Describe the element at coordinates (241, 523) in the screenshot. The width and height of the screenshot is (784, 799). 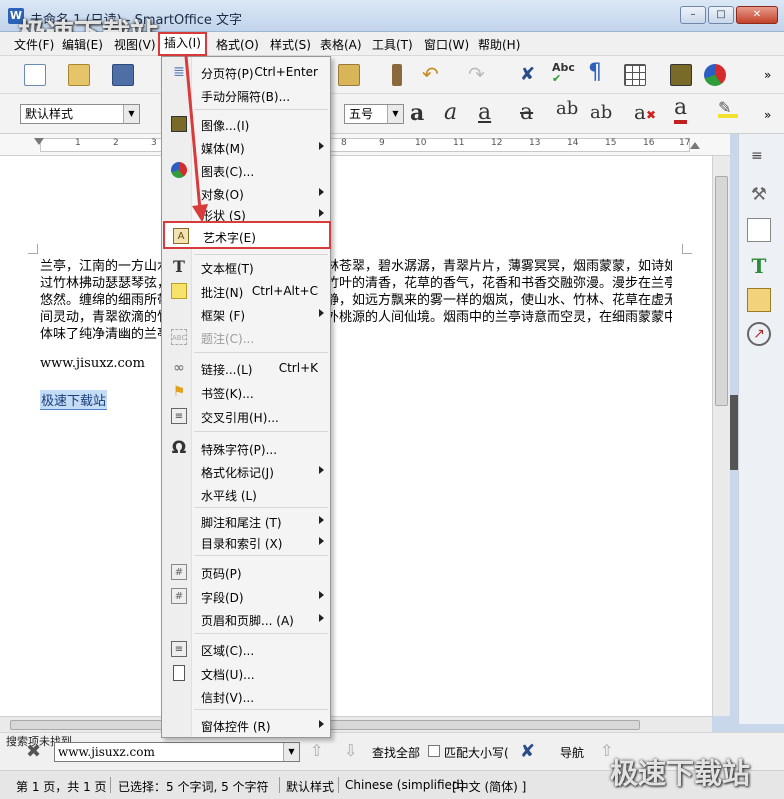
I see `menu-item-label: 脚注和尾注 (T)` at that location.